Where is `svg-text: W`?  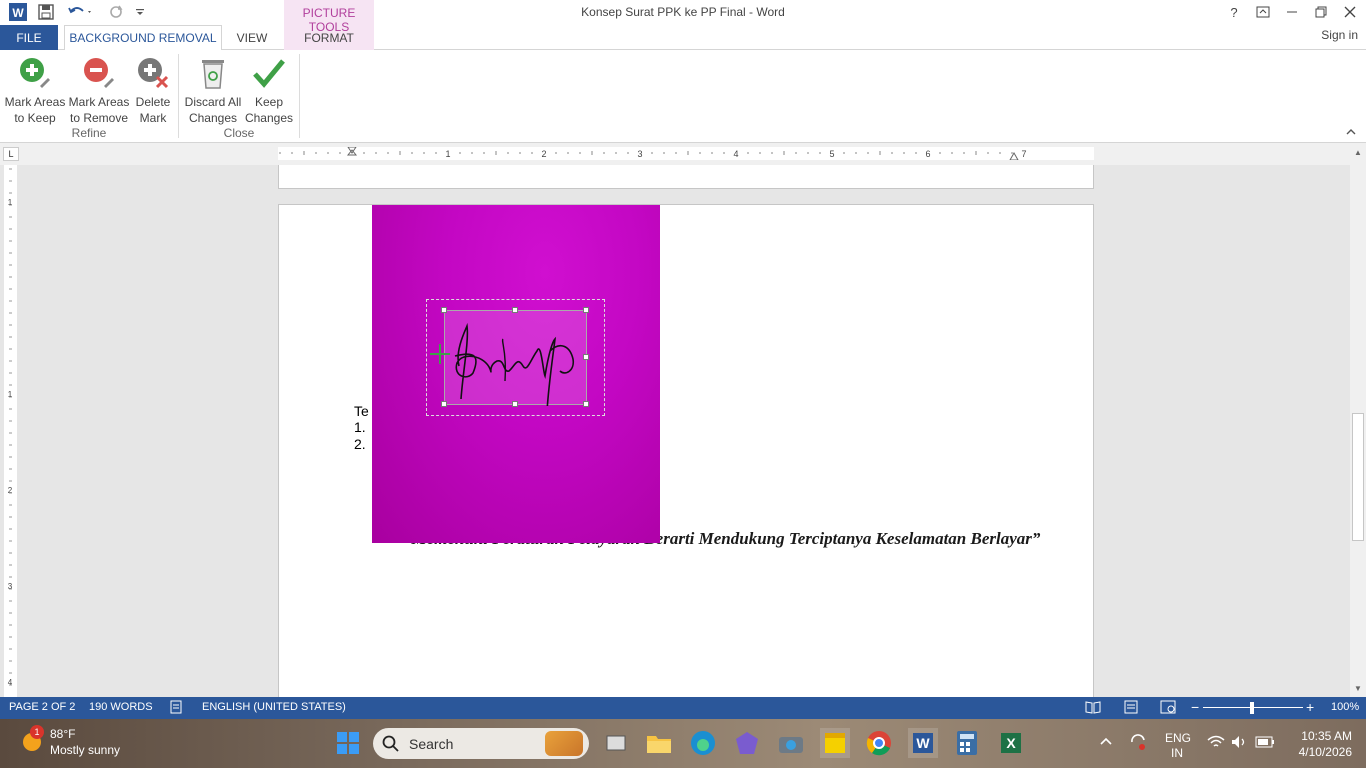
svg-text: W is located at coordinates (923, 743).